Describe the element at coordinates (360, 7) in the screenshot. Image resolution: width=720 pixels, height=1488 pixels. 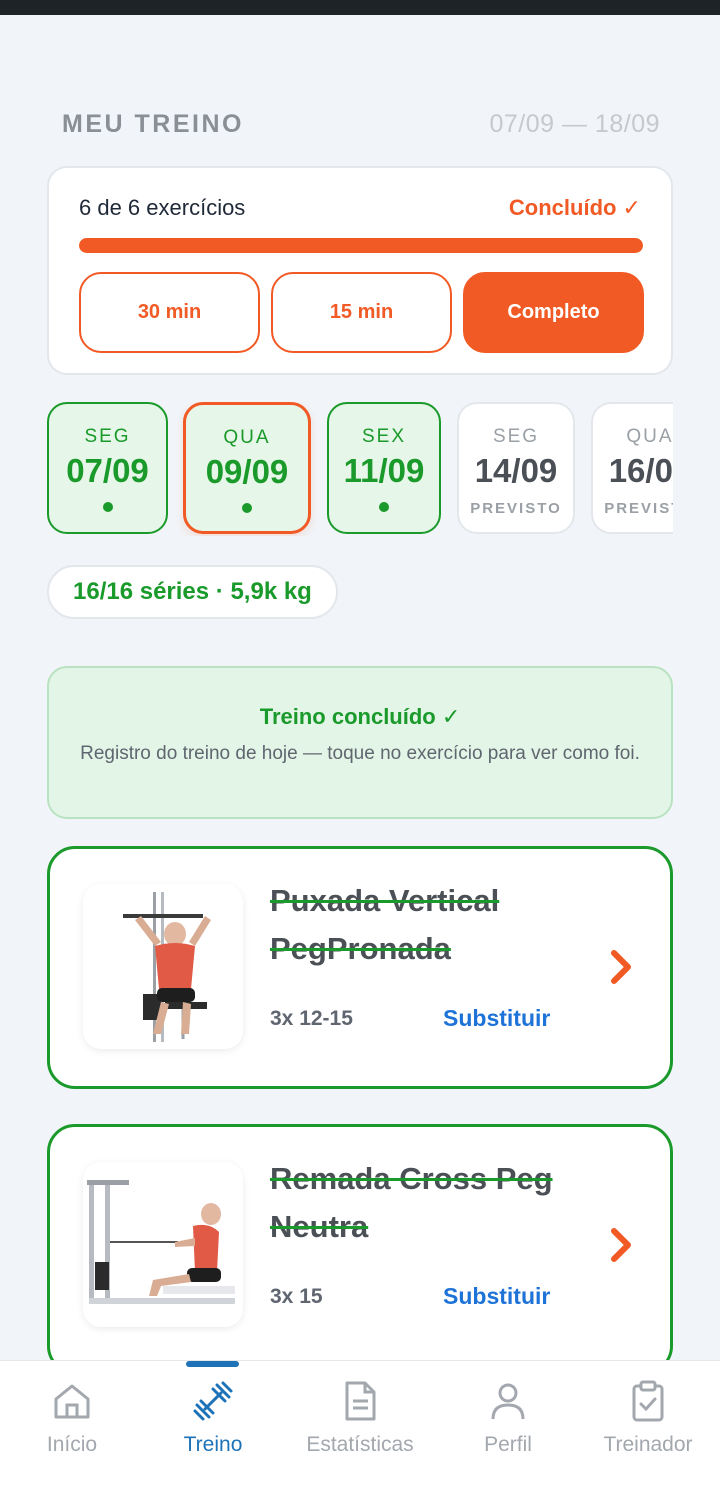
I see `status-bar` at that location.